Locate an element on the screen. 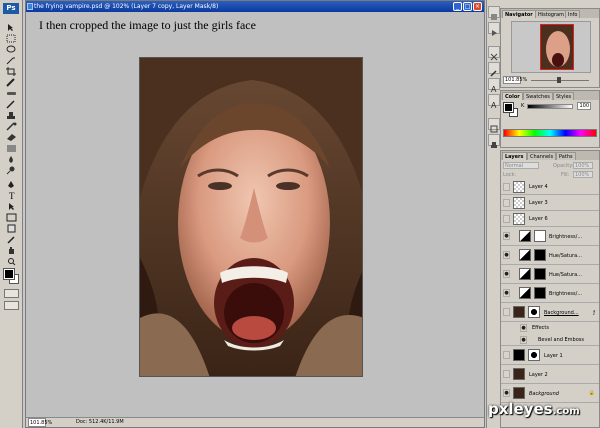 The width and height of the screenshot is (600, 428). eraser-tool-icon is located at coordinates (11, 134).